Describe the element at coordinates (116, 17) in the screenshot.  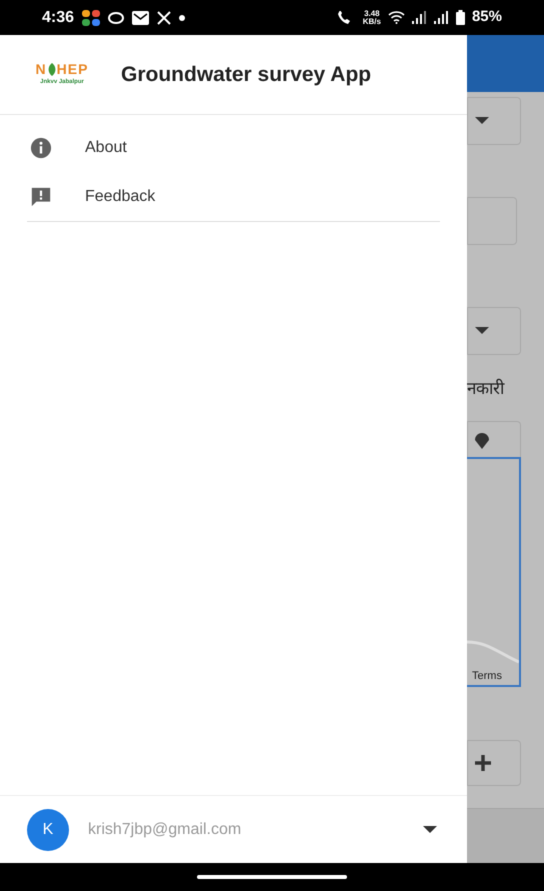
I see `notification-icon` at that location.